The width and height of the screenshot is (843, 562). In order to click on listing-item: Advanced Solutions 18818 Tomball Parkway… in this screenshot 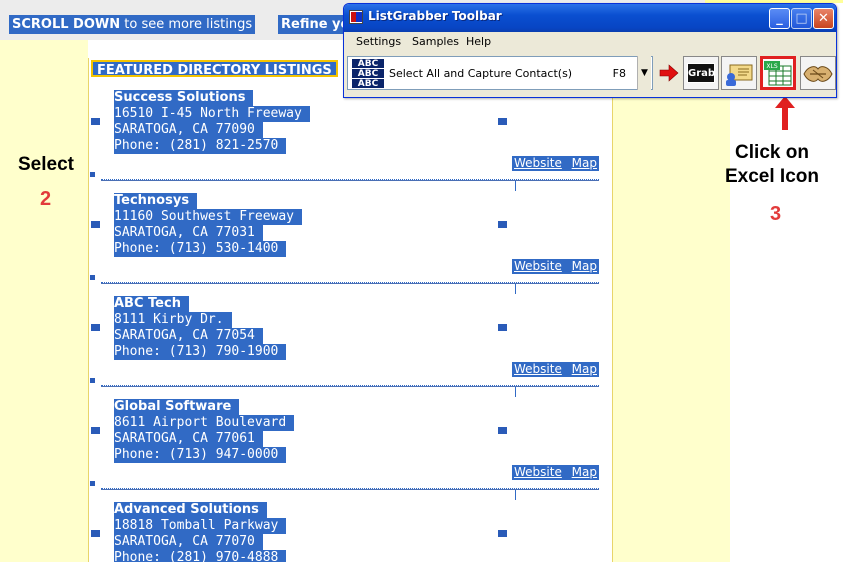, I will do `click(351, 532)`.